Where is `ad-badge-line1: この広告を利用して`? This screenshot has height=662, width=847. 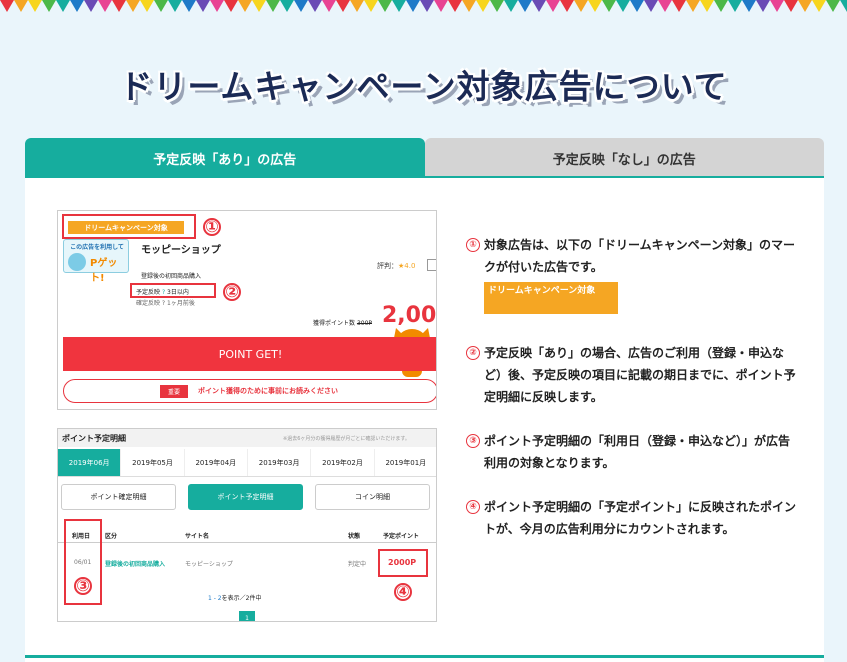
ad-badge-line1: この広告を利用して is located at coordinates (97, 247).